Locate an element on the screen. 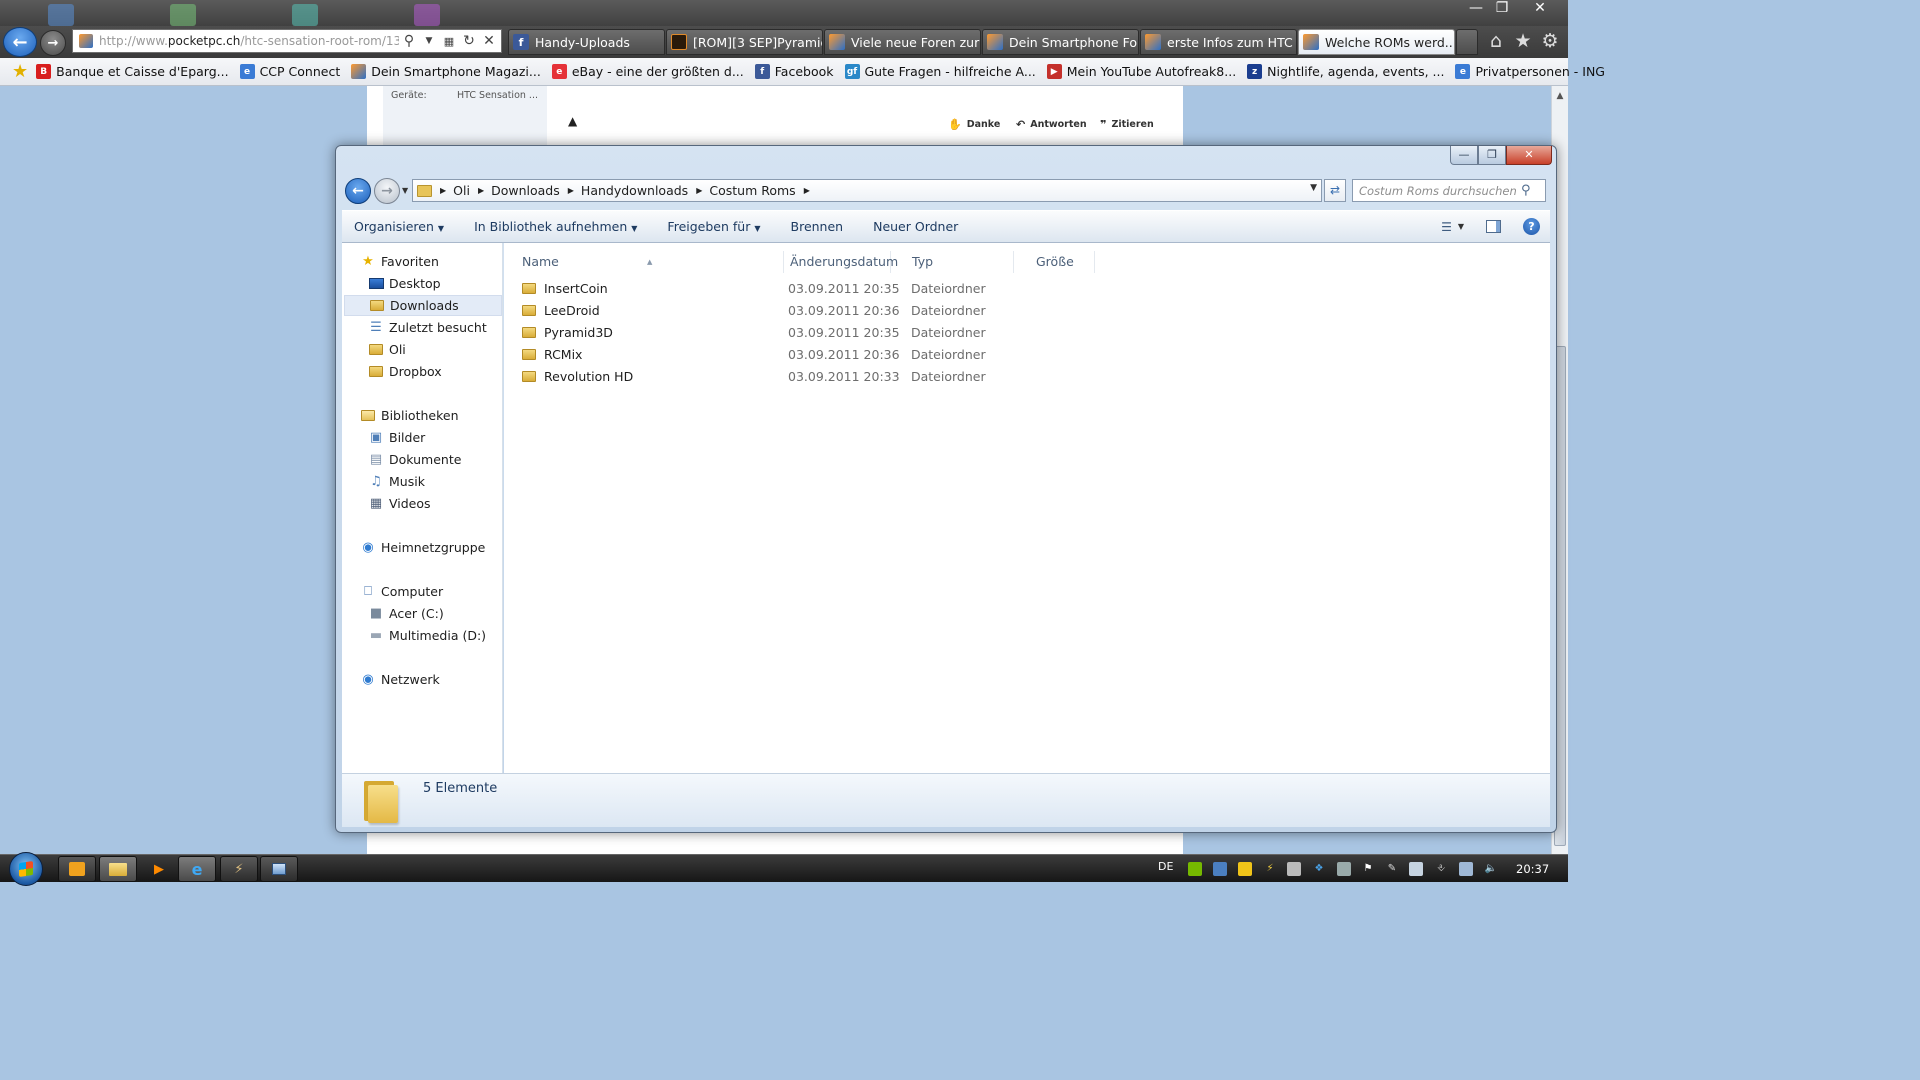 The image size is (1920, 1080). breadcrumb-costum-roms: Costum Roms is located at coordinates (752, 190).